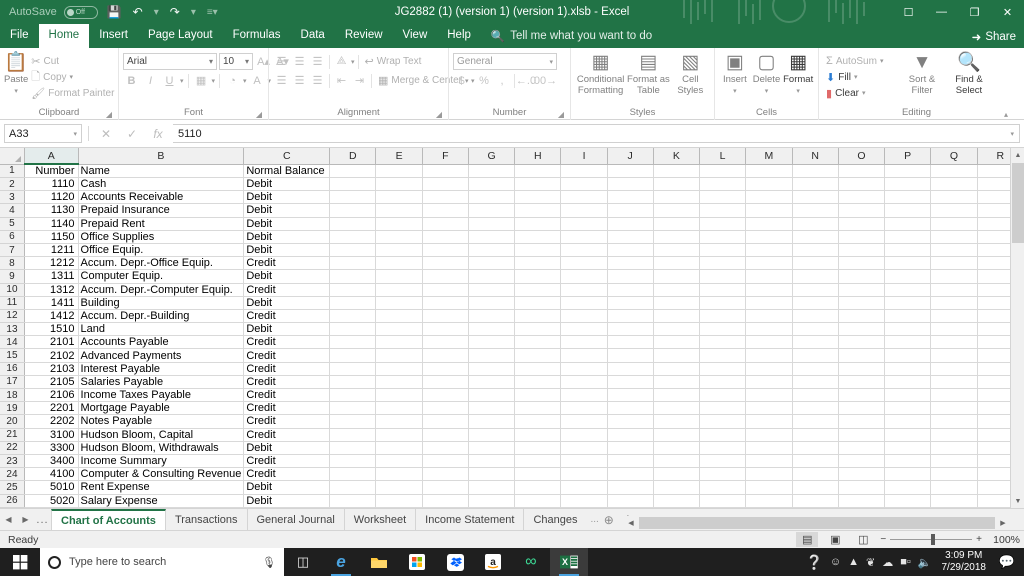 This screenshot has width=1024, height=576. What do you see at coordinates (51, 448) in the screenshot?
I see `cell-A22: 3300` at bounding box center [51, 448].